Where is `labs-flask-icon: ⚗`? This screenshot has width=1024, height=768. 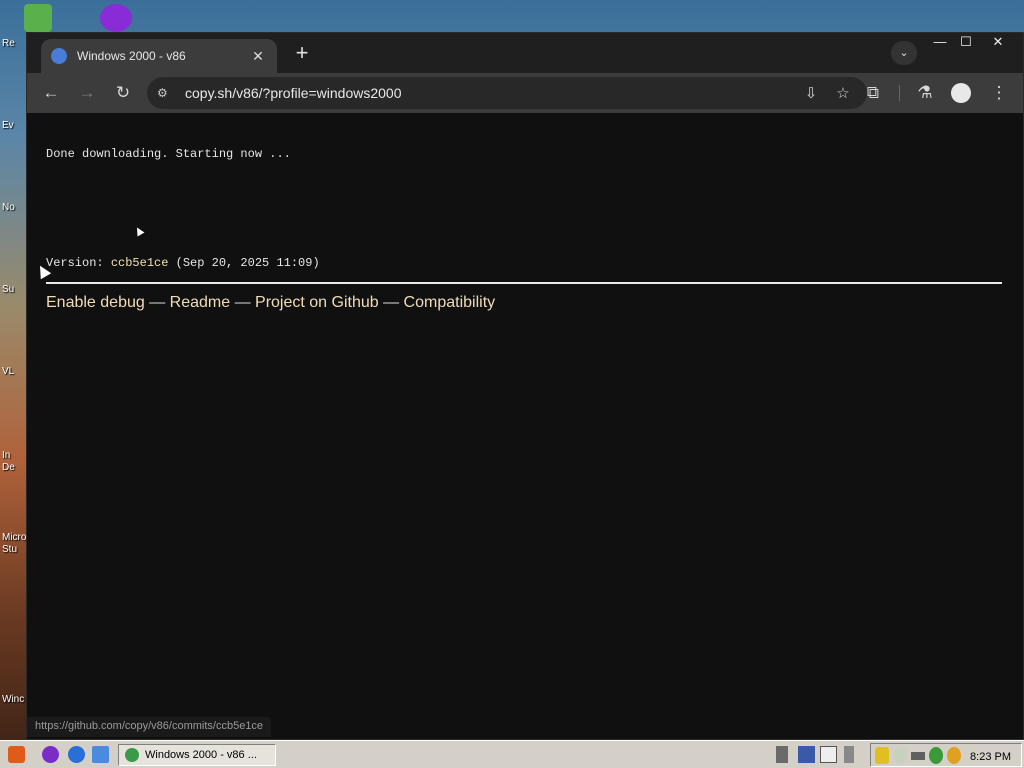
labs-flask-icon: ⚗ is located at coordinates (925, 93).